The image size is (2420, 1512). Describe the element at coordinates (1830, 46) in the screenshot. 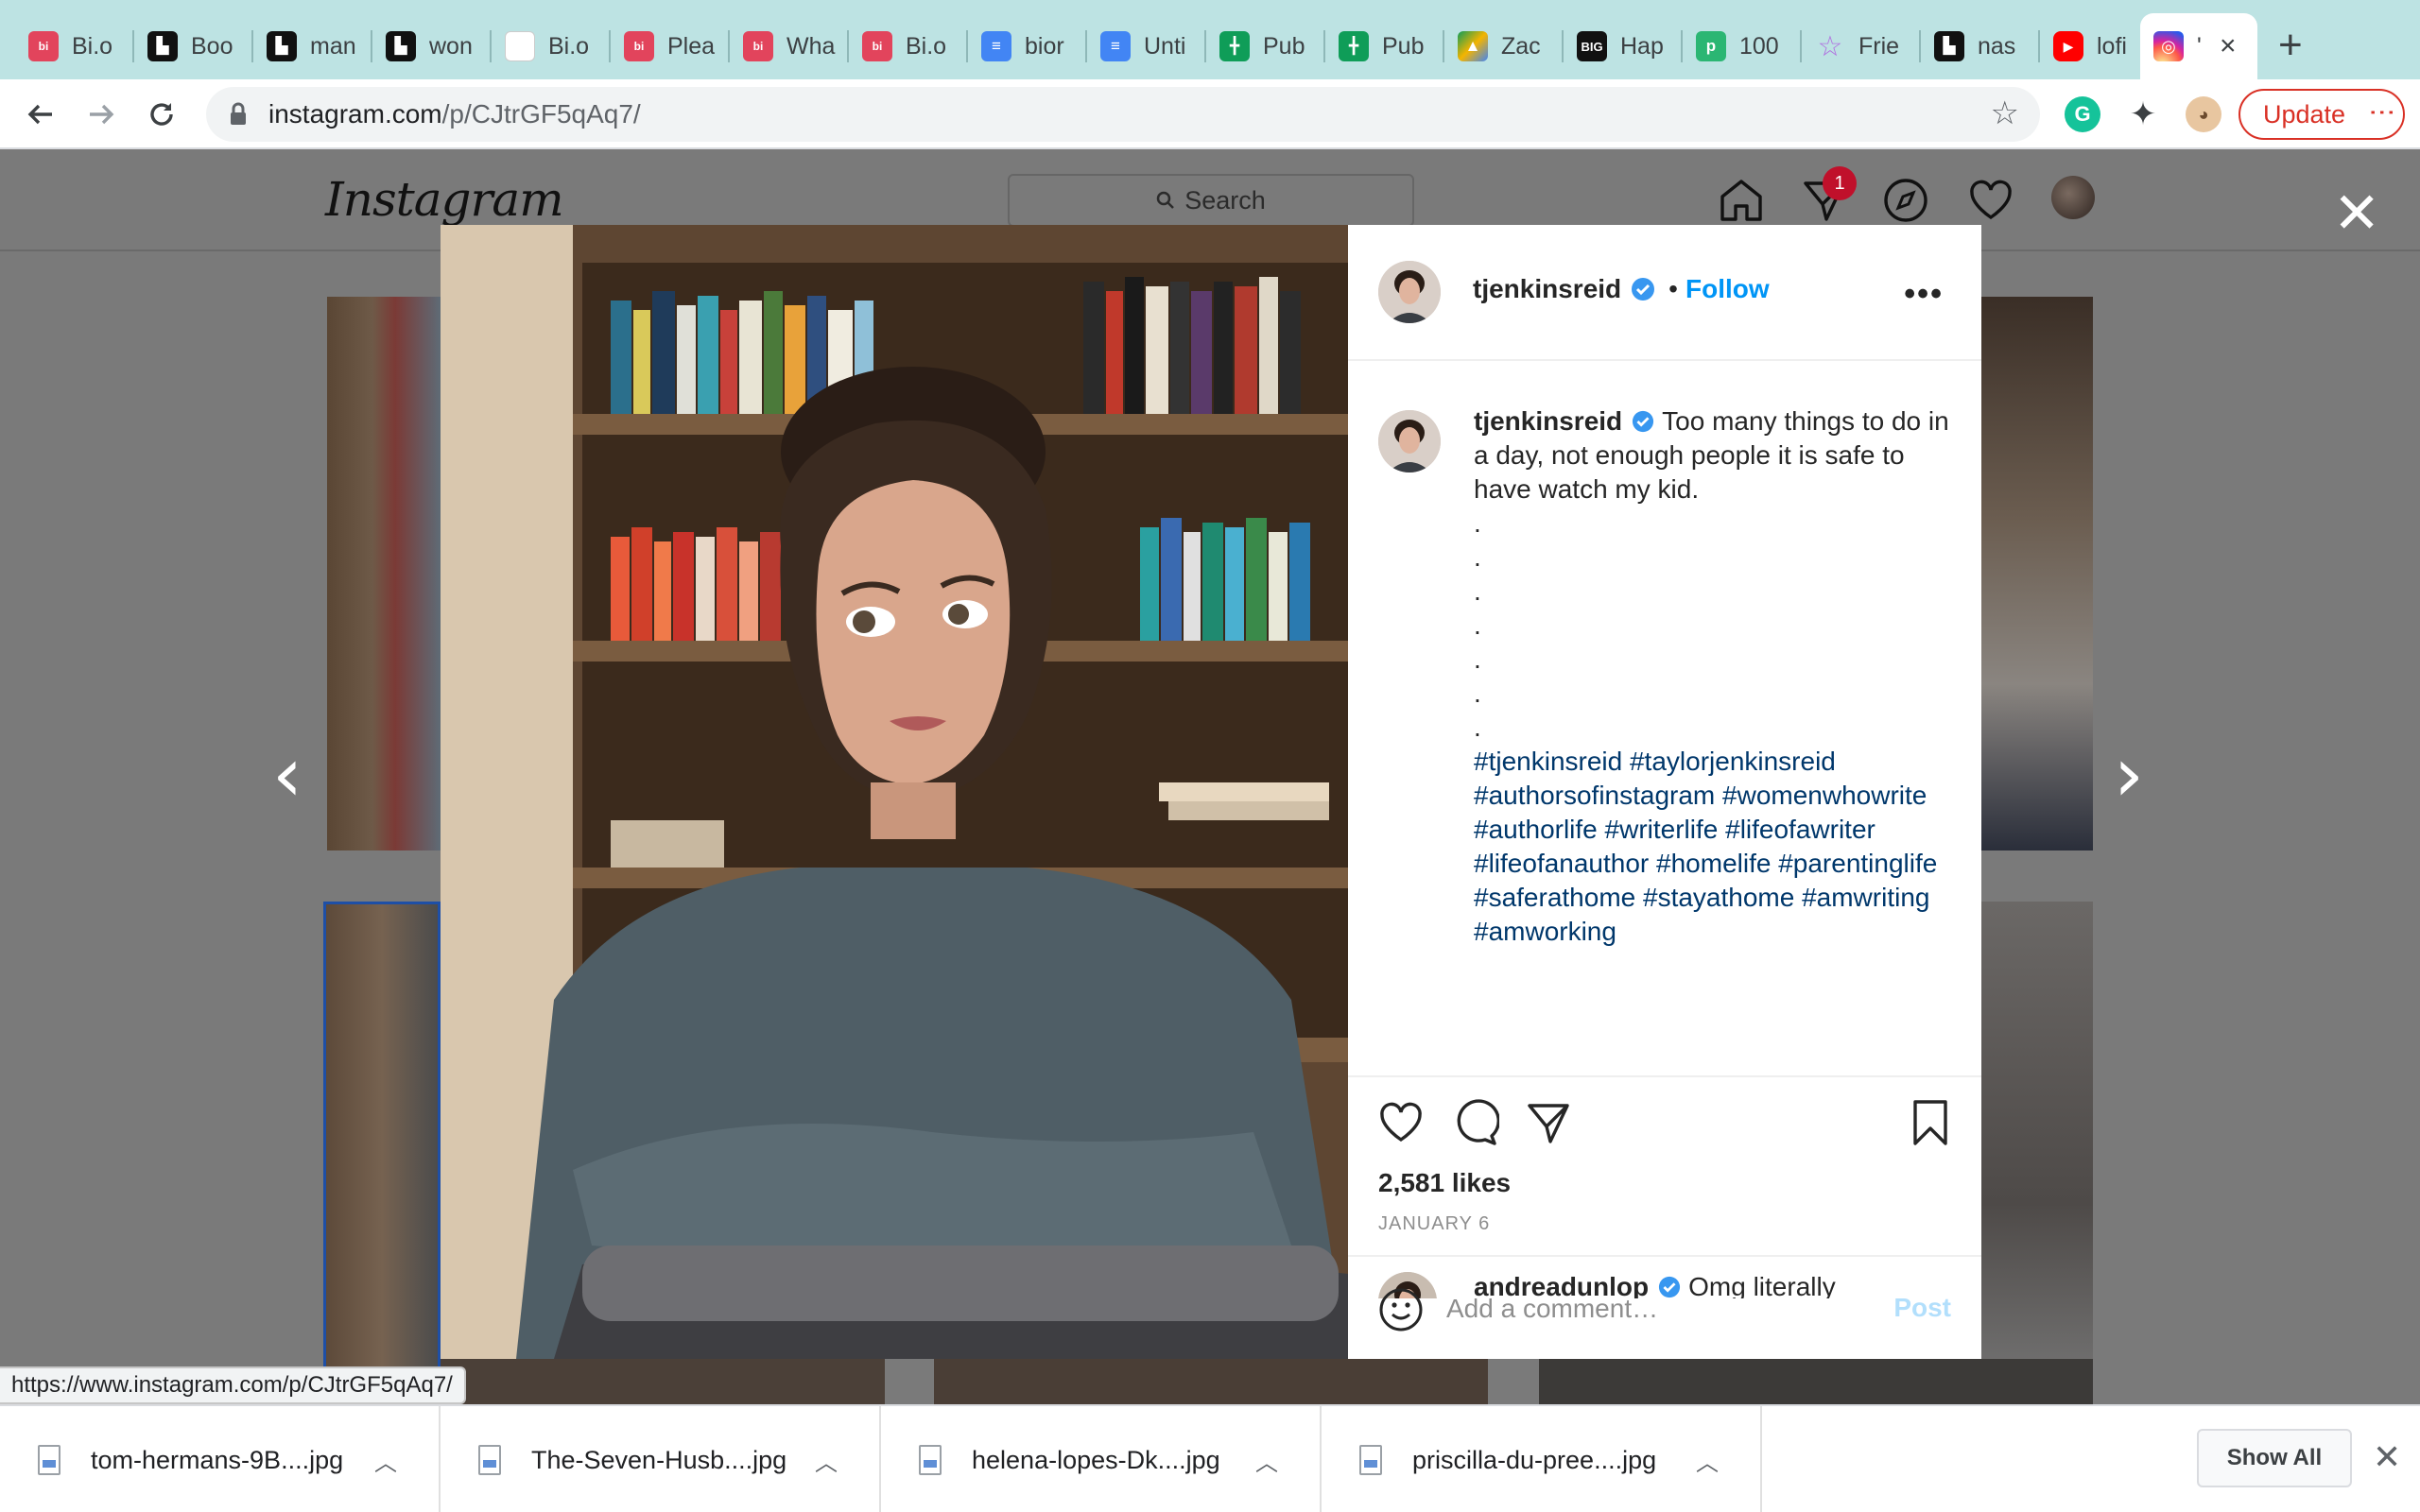

I see `star-icon: ☆` at that location.